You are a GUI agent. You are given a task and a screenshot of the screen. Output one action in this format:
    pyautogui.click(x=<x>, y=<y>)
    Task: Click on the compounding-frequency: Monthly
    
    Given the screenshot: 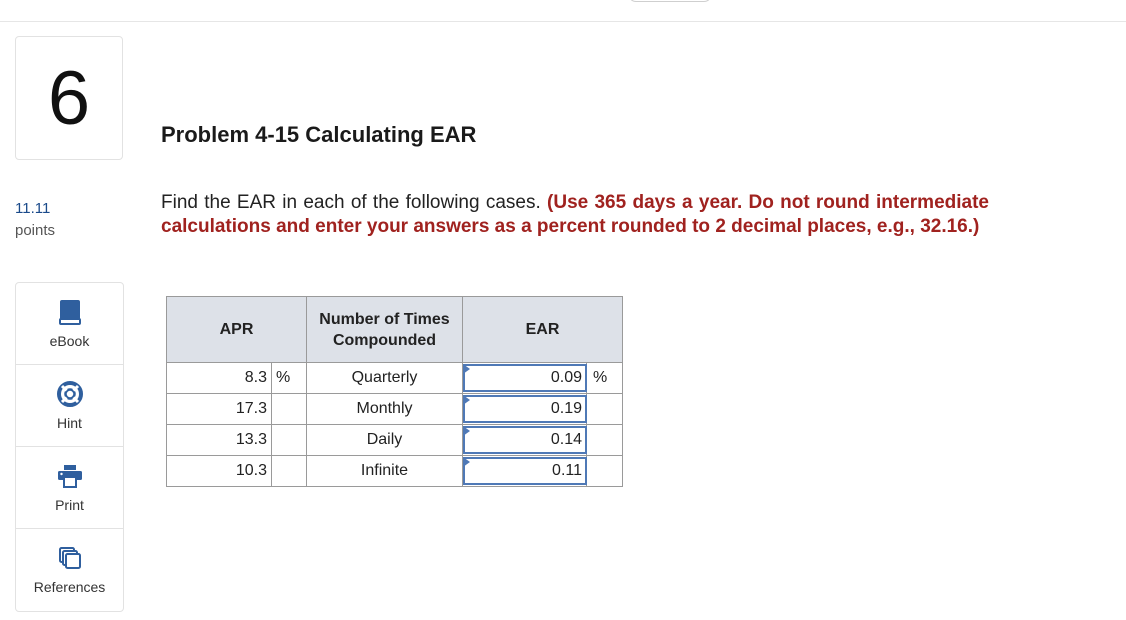 What is the action you would take?
    pyautogui.click(x=384, y=409)
    